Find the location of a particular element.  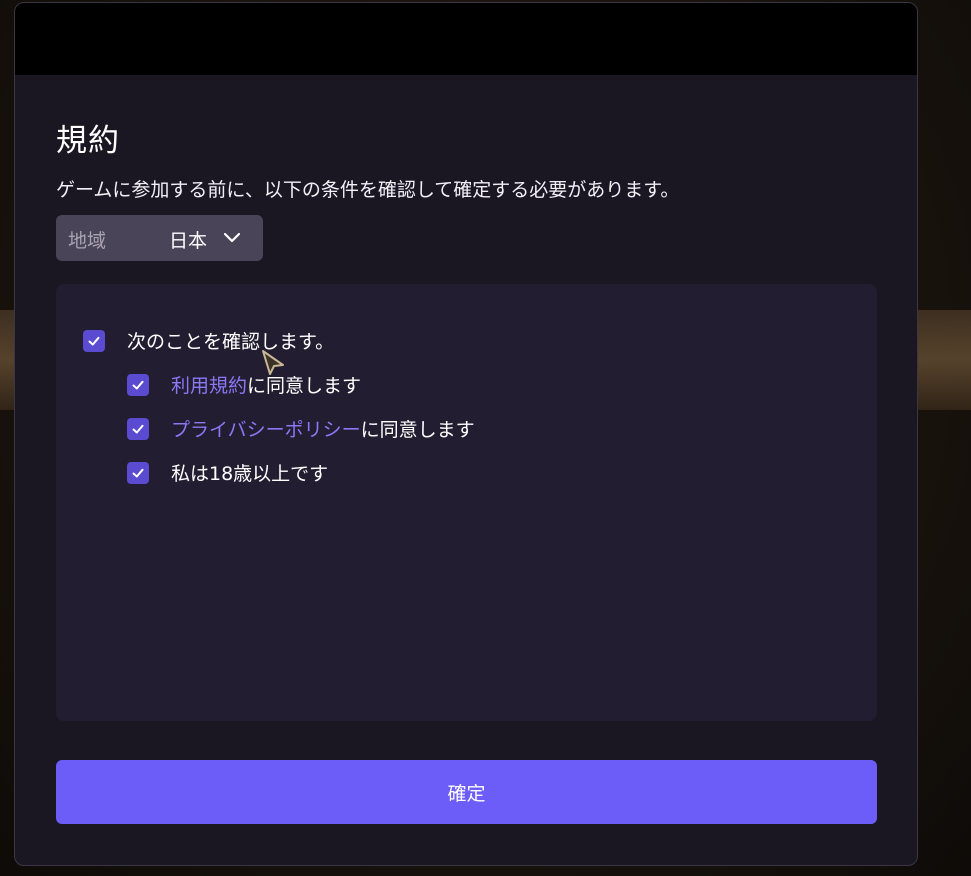

terms-item-row: 私は18歳以上です is located at coordinates (227, 472).